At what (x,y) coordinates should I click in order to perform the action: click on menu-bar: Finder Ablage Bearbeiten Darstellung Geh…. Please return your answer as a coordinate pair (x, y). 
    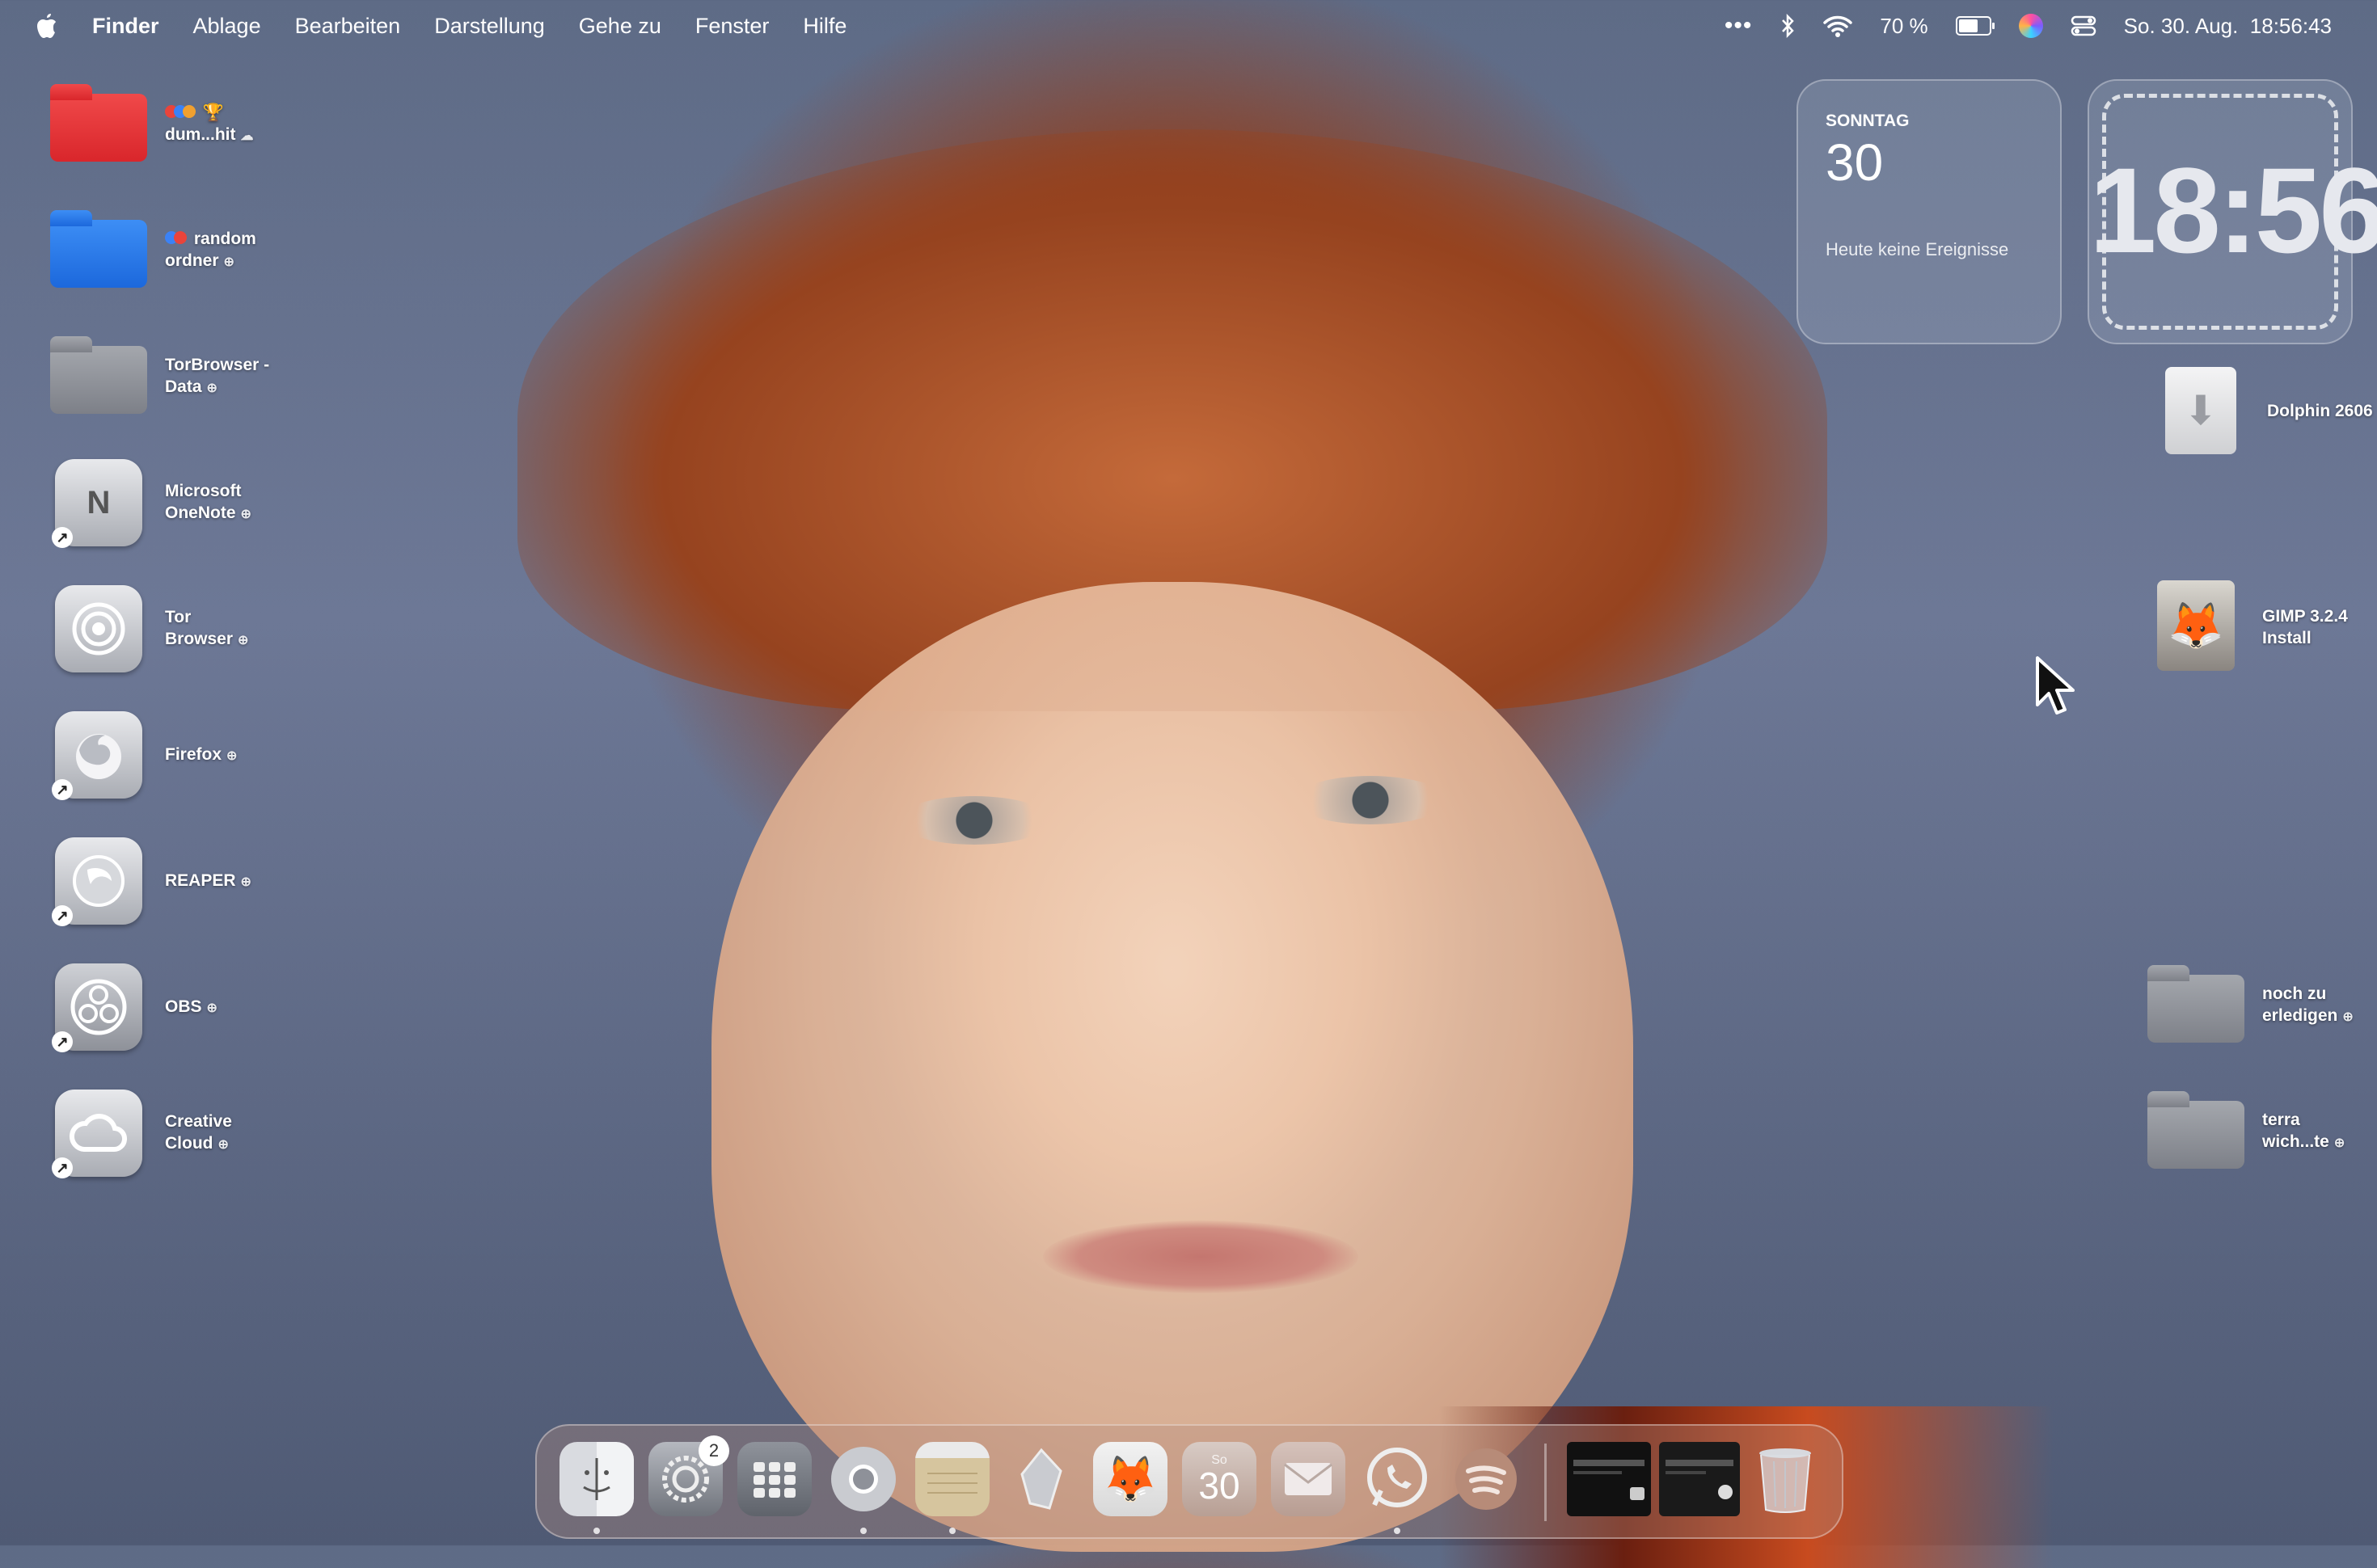
    Looking at the image, I should click on (1188, 26).